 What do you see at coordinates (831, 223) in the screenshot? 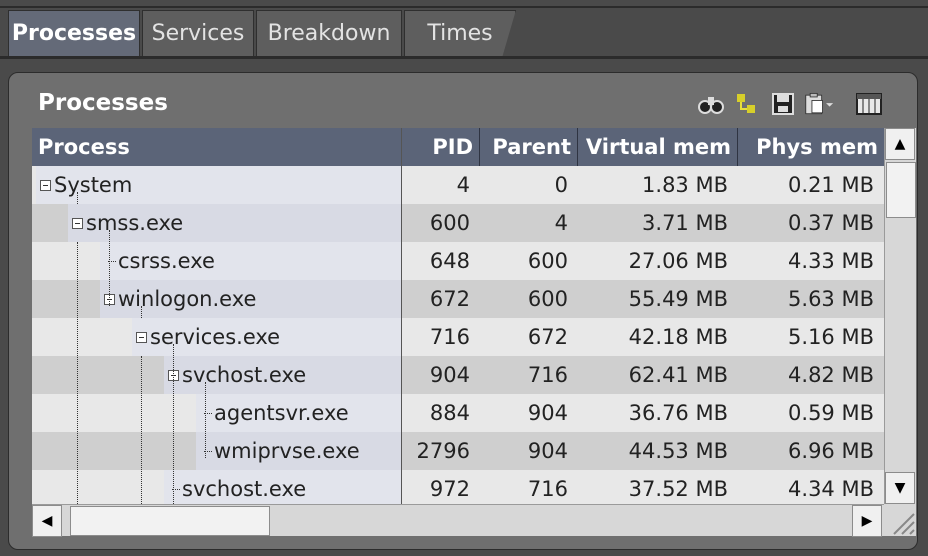
I see `phys-mem-cell: 0.37 MB` at bounding box center [831, 223].